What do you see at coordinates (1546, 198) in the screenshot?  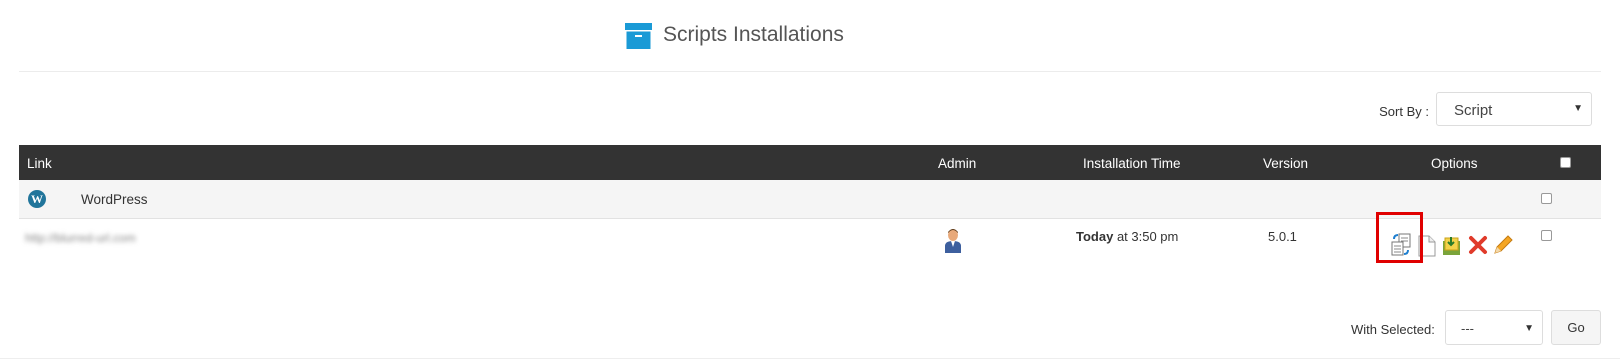 I see `group-select-checkbox` at bounding box center [1546, 198].